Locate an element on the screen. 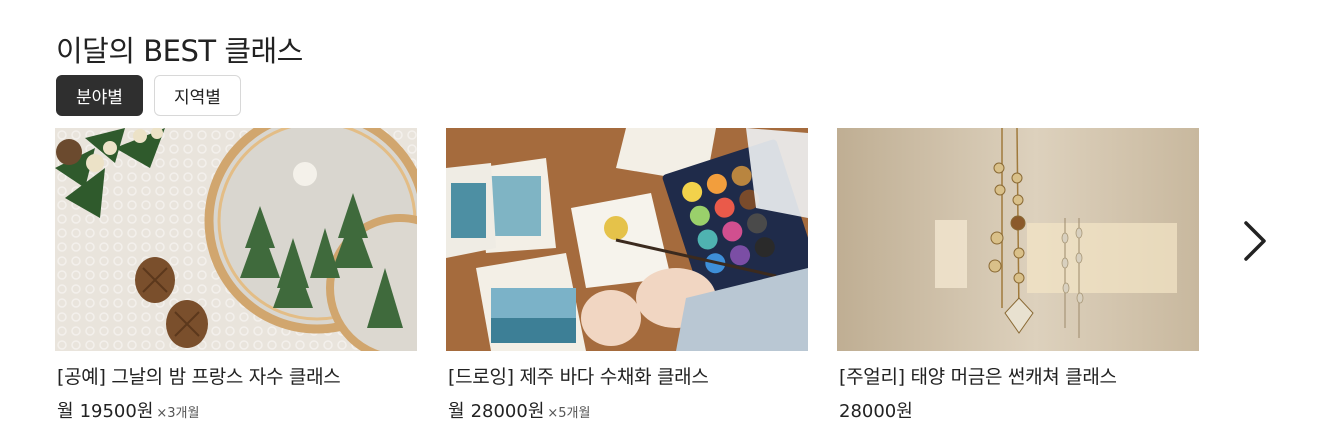  tab-by-region: 지역별 is located at coordinates (197, 95).